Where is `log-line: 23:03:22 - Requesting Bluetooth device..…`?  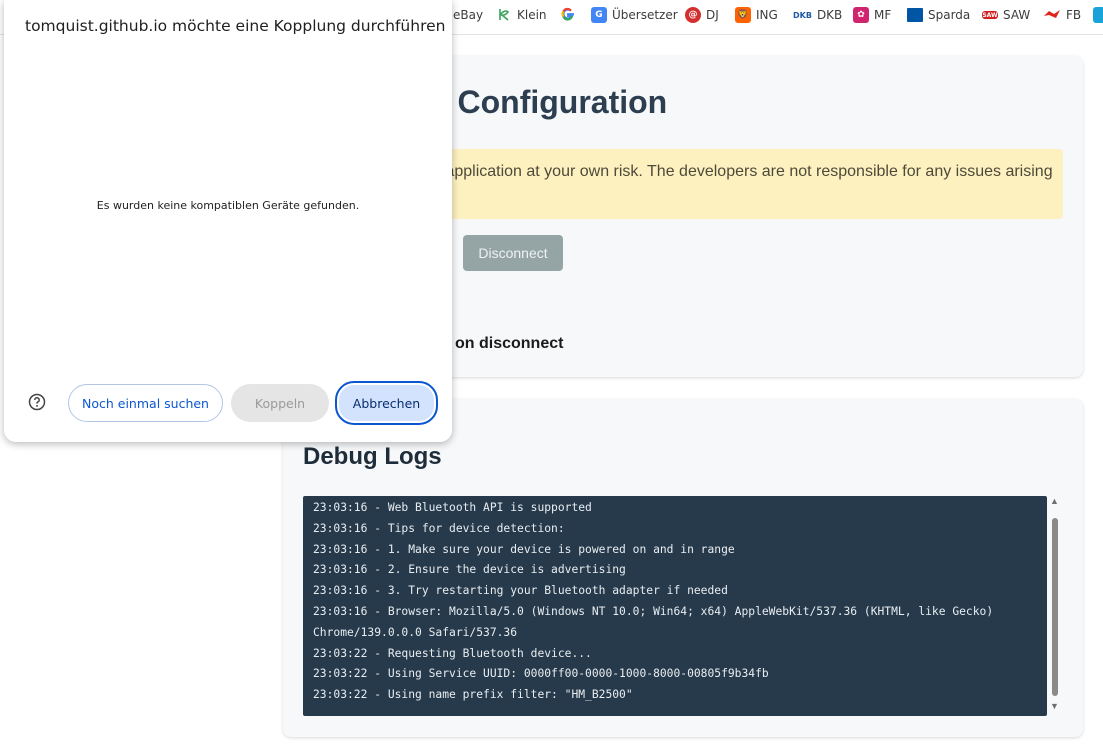 log-line: 23:03:22 - Requesting Bluetooth device..… is located at coordinates (452, 653).